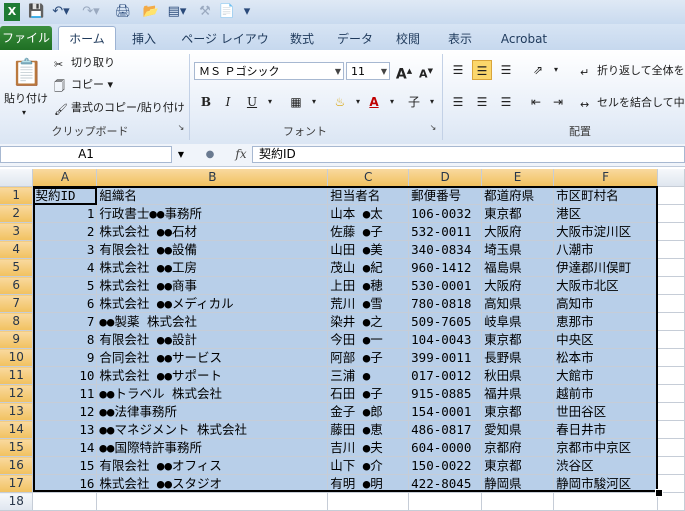  What do you see at coordinates (27, 73) in the screenshot?
I see `paste-icon: 📋` at bounding box center [27, 73].